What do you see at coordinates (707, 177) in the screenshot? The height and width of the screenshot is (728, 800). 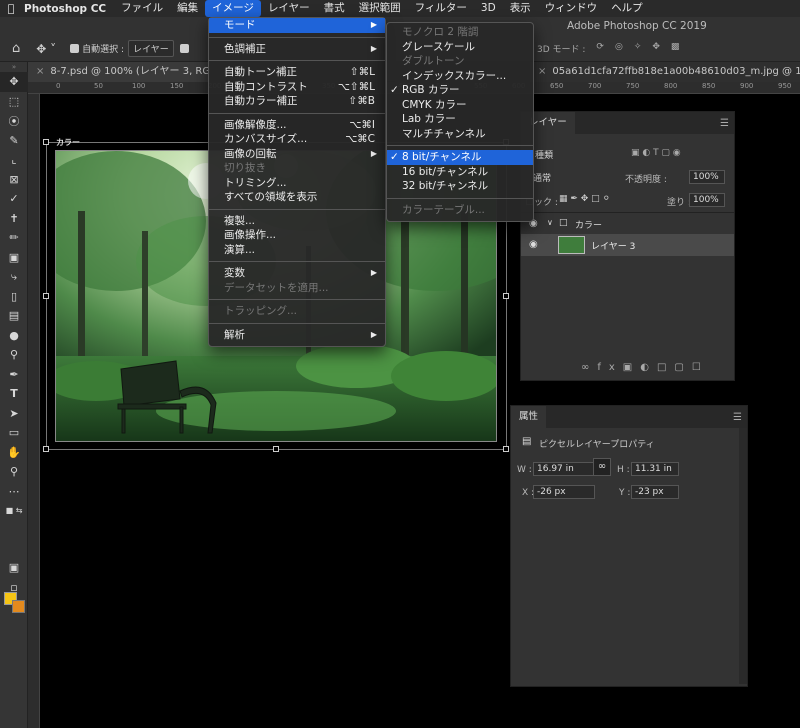 I see `opacity-field: 100%` at bounding box center [707, 177].